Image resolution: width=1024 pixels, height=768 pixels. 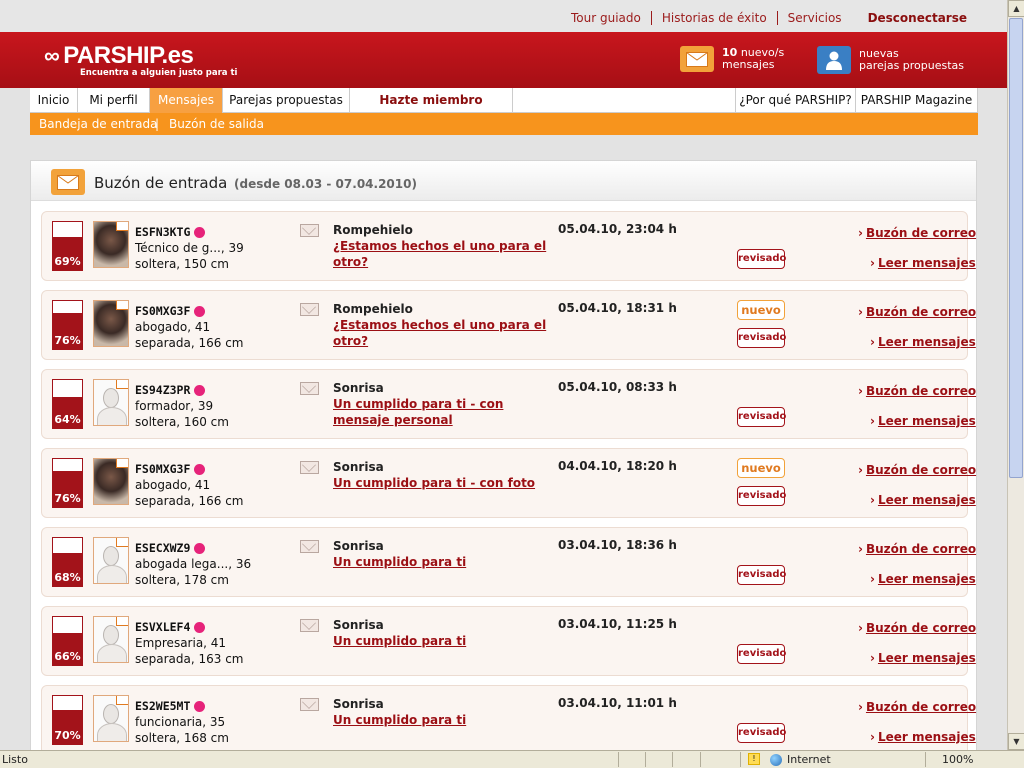 What do you see at coordinates (434, 483) in the screenshot?
I see `message-subject-link: Un cumplido para ti - con foto` at bounding box center [434, 483].